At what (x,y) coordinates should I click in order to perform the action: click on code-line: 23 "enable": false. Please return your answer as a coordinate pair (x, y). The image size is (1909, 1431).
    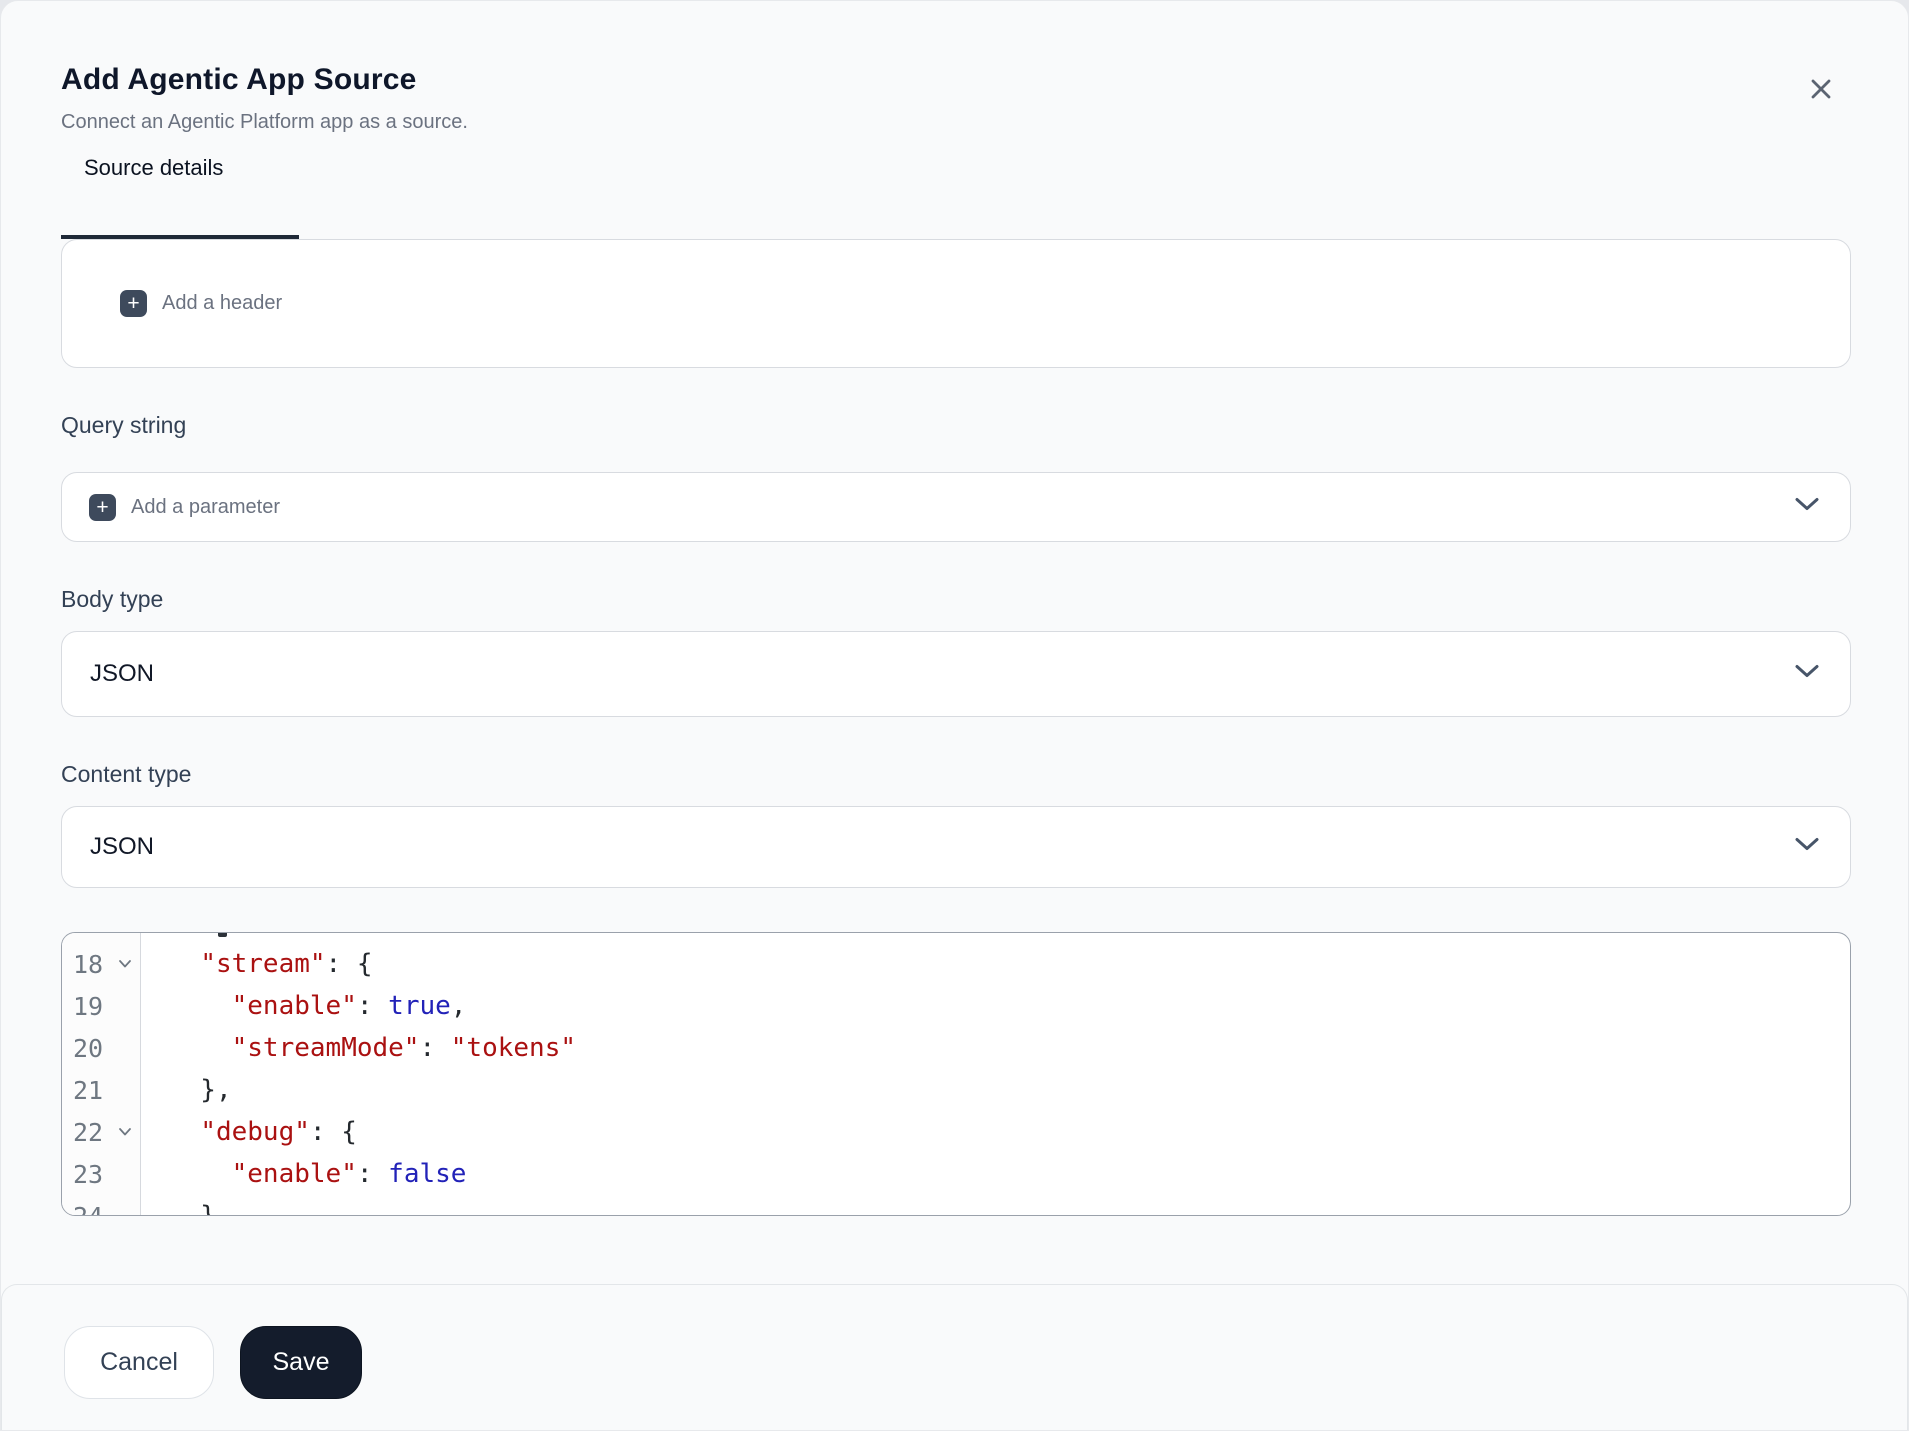
    Looking at the image, I should click on (956, 1174).